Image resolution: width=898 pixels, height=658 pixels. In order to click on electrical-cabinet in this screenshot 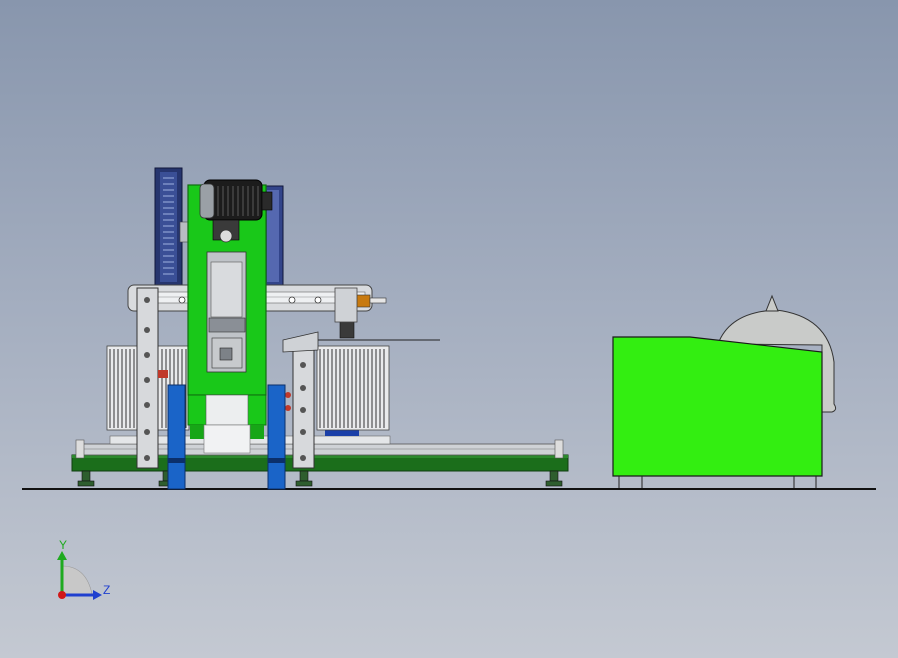, I will do `click(717, 412)`.